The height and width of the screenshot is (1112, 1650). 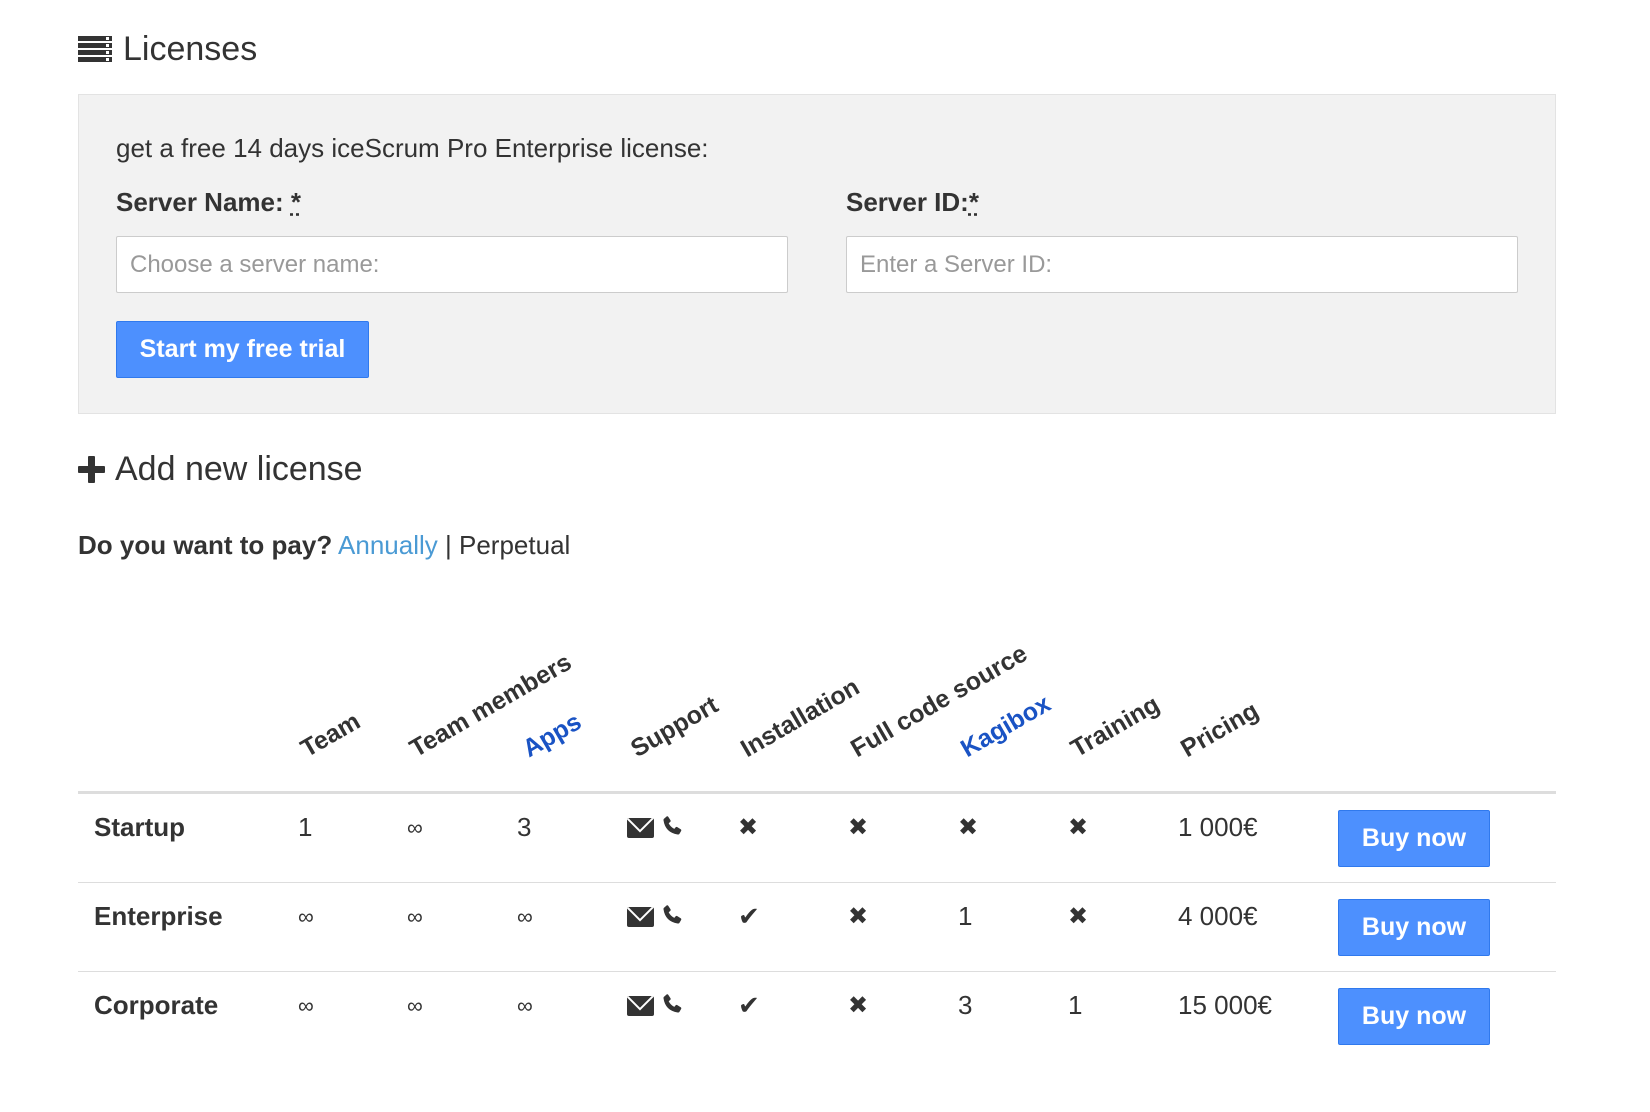 What do you see at coordinates (205, 545) in the screenshot?
I see `pay-question: Do you want to pay?` at bounding box center [205, 545].